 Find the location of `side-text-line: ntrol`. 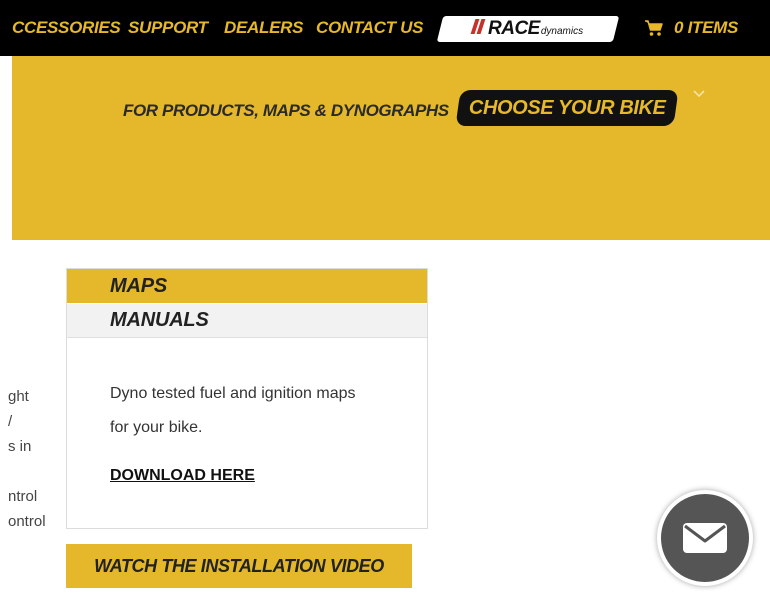

side-text-line: ntrol is located at coordinates (23, 496).